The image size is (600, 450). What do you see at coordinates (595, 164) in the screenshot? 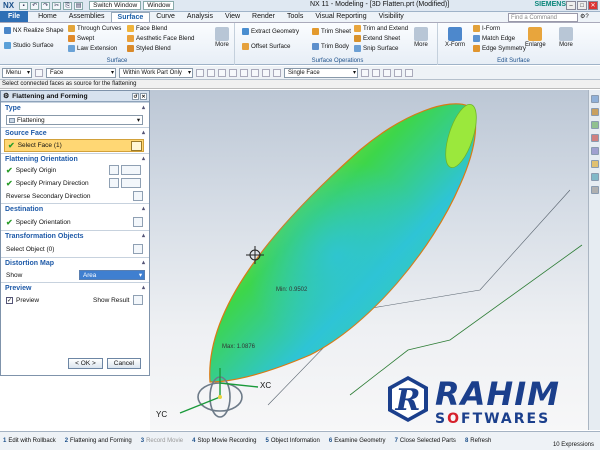
I see `system-materials-icon` at bounding box center [595, 164].